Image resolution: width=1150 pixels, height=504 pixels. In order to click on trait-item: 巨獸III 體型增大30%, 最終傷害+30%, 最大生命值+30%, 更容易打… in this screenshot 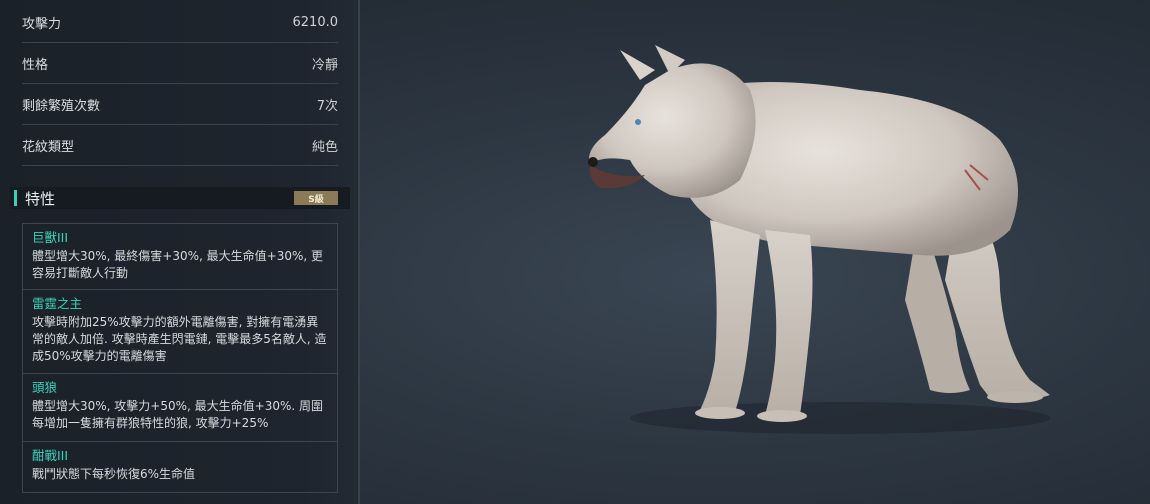, I will do `click(180, 257)`.